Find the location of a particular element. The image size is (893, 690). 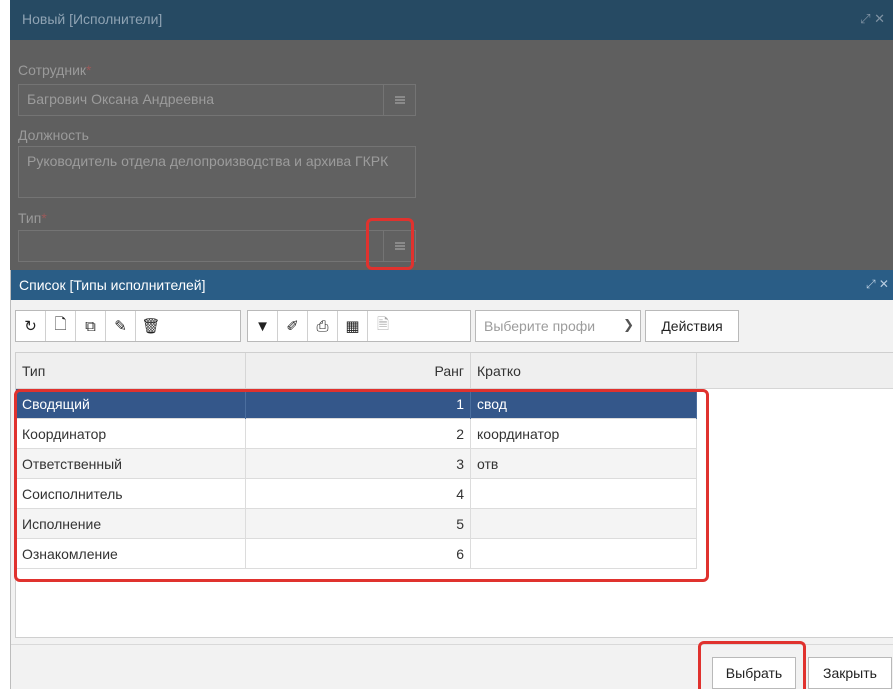

chevron-down-icon: ❯ is located at coordinates (628, 324).